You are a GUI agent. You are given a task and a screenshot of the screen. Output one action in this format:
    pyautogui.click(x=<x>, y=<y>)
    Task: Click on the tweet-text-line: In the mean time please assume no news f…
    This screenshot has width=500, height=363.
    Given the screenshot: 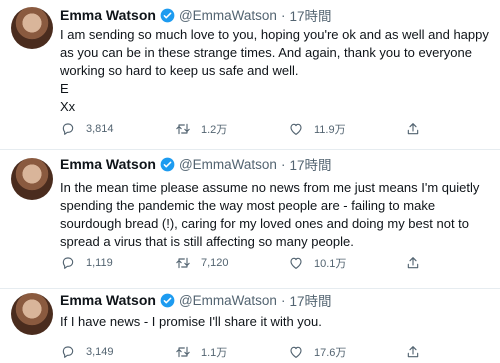 What is the action you would take?
    pyautogui.click(x=270, y=187)
    